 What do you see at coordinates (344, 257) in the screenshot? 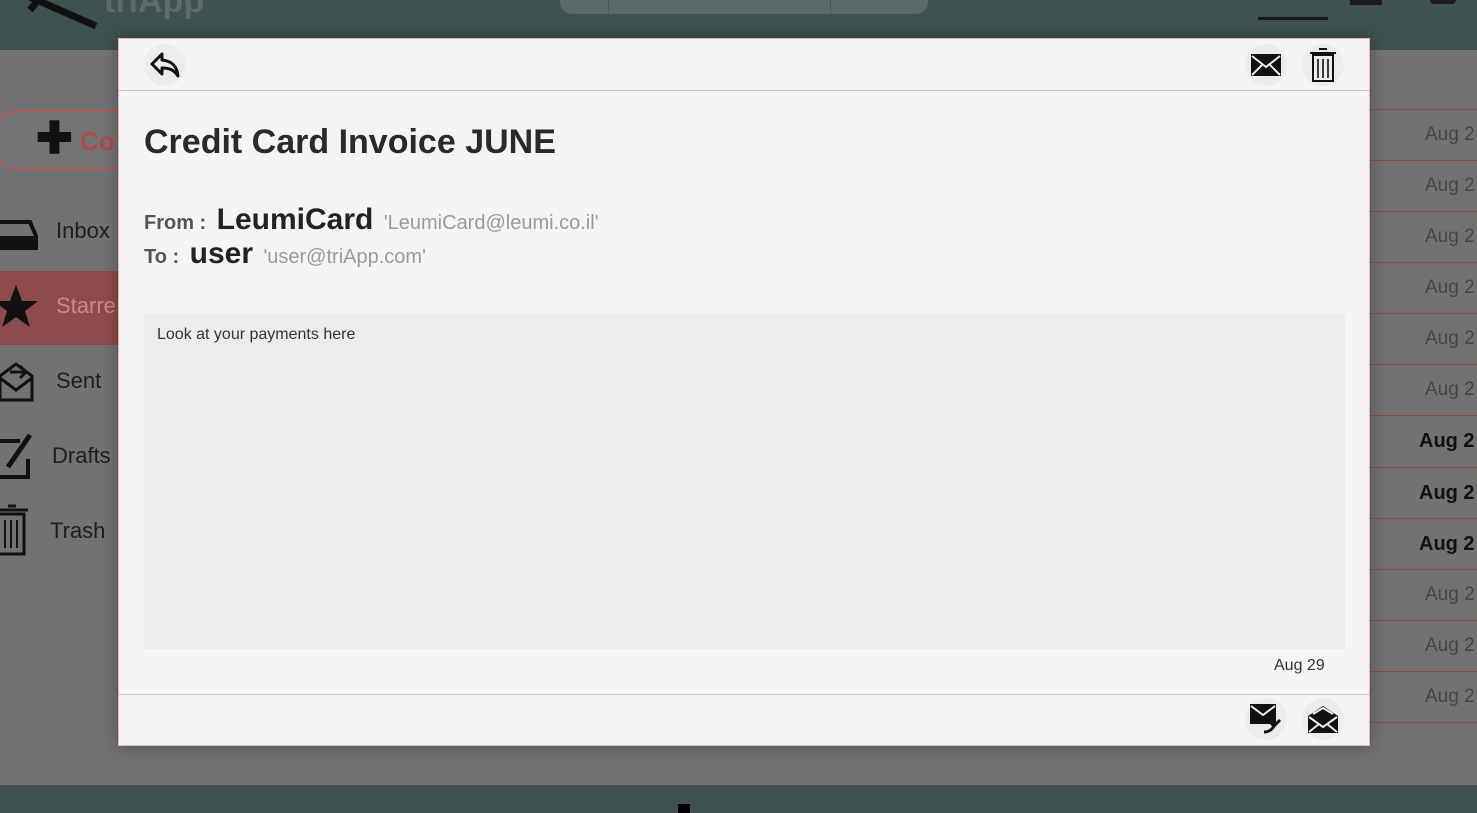
I see `recipient-address: 'user@triApp.com'` at bounding box center [344, 257].